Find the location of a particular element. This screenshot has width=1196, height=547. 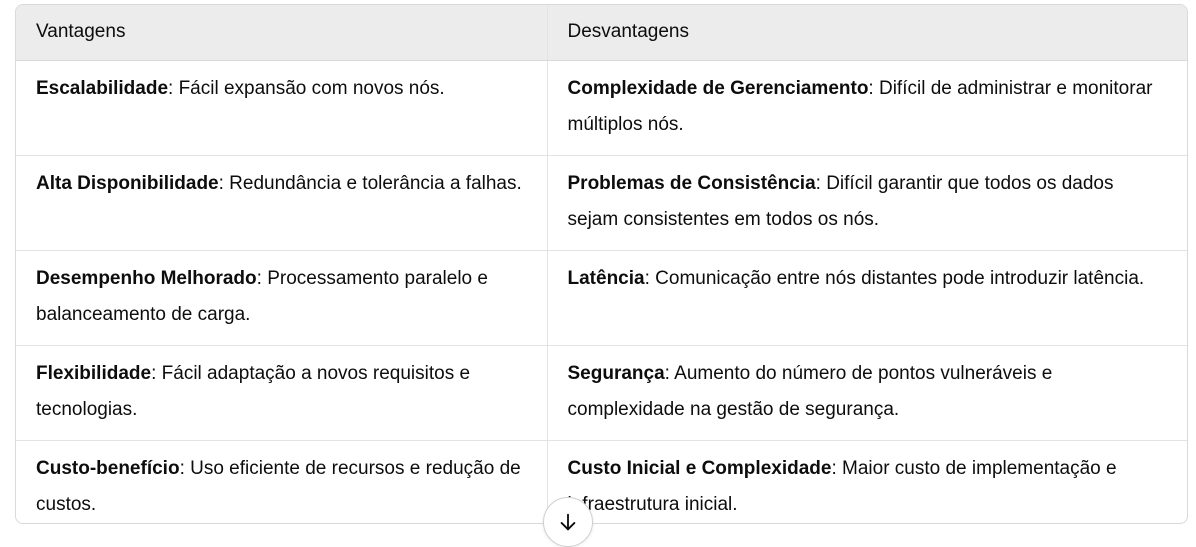

advantage-term: Escalabilidade is located at coordinates (102, 88).